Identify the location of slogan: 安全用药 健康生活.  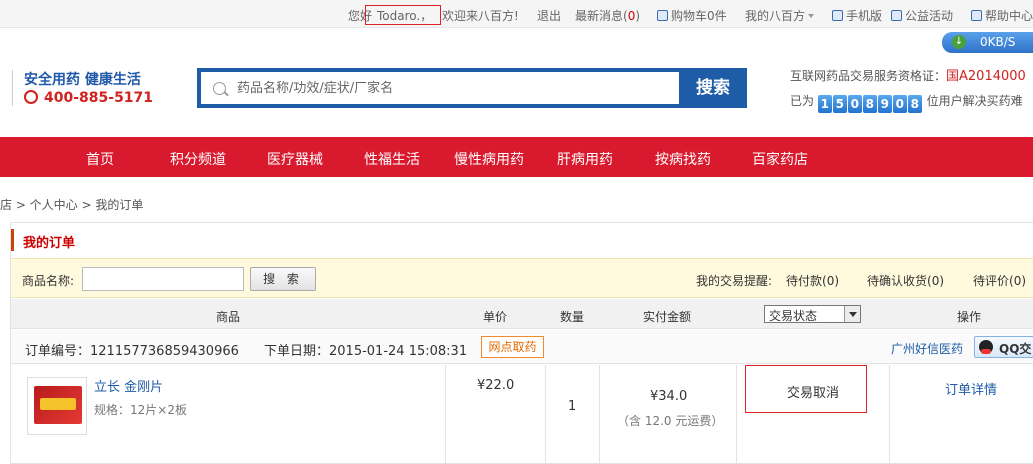
(82, 80).